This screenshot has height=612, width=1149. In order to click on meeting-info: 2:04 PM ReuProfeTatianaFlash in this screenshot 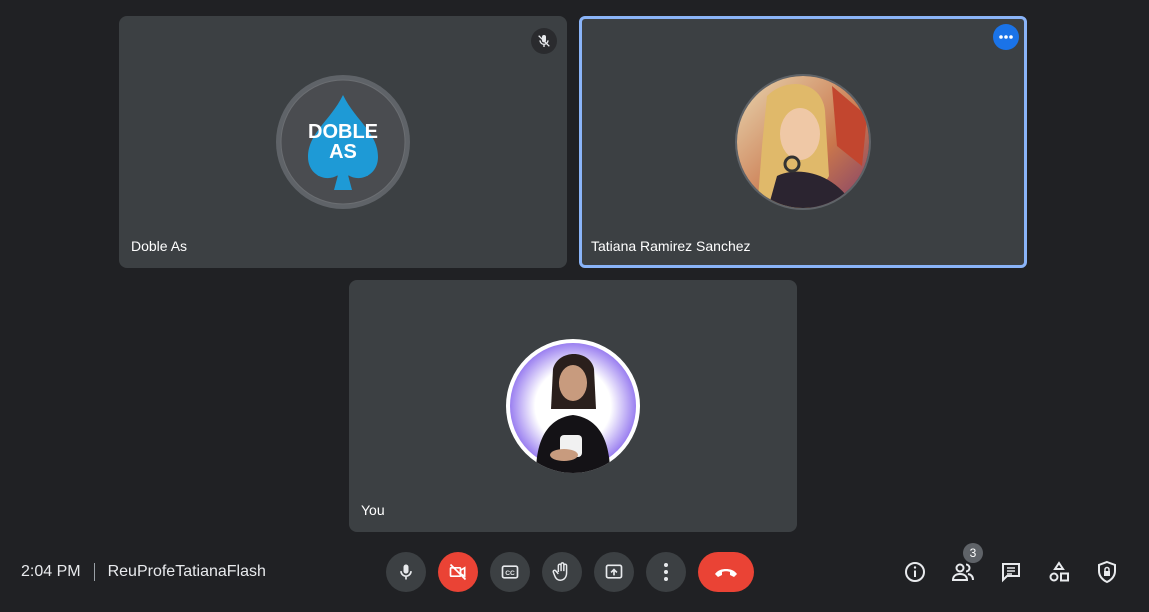, I will do `click(143, 572)`.